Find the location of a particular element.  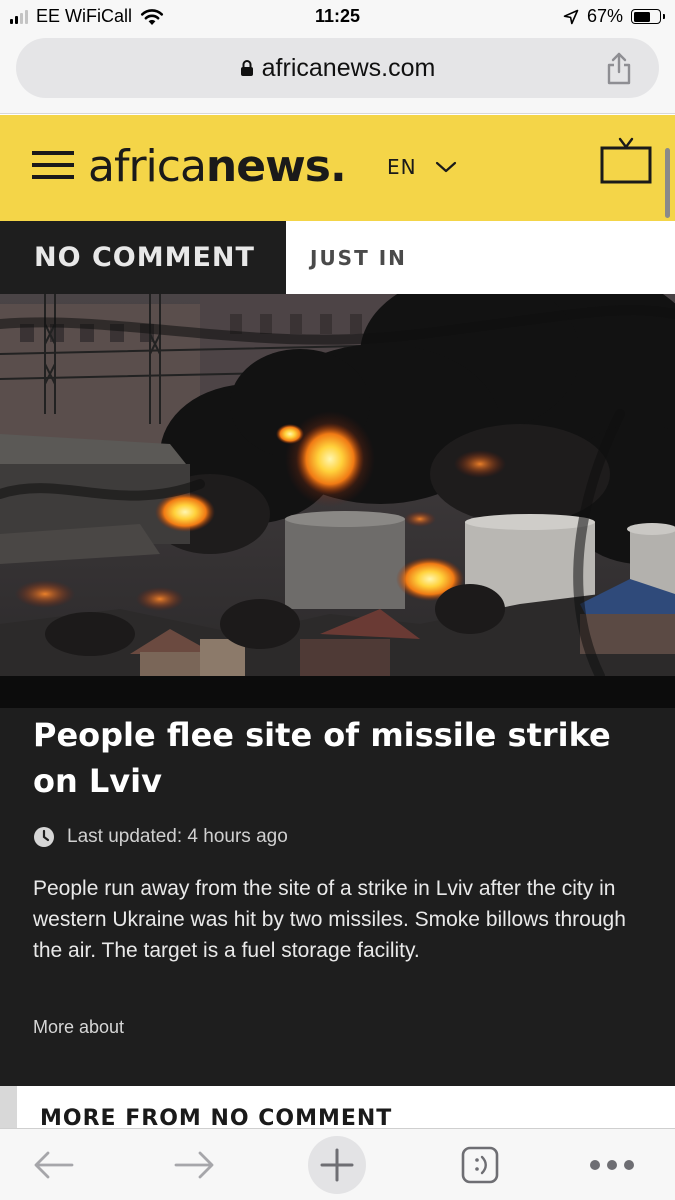

new-tab-icon is located at coordinates (337, 1165).